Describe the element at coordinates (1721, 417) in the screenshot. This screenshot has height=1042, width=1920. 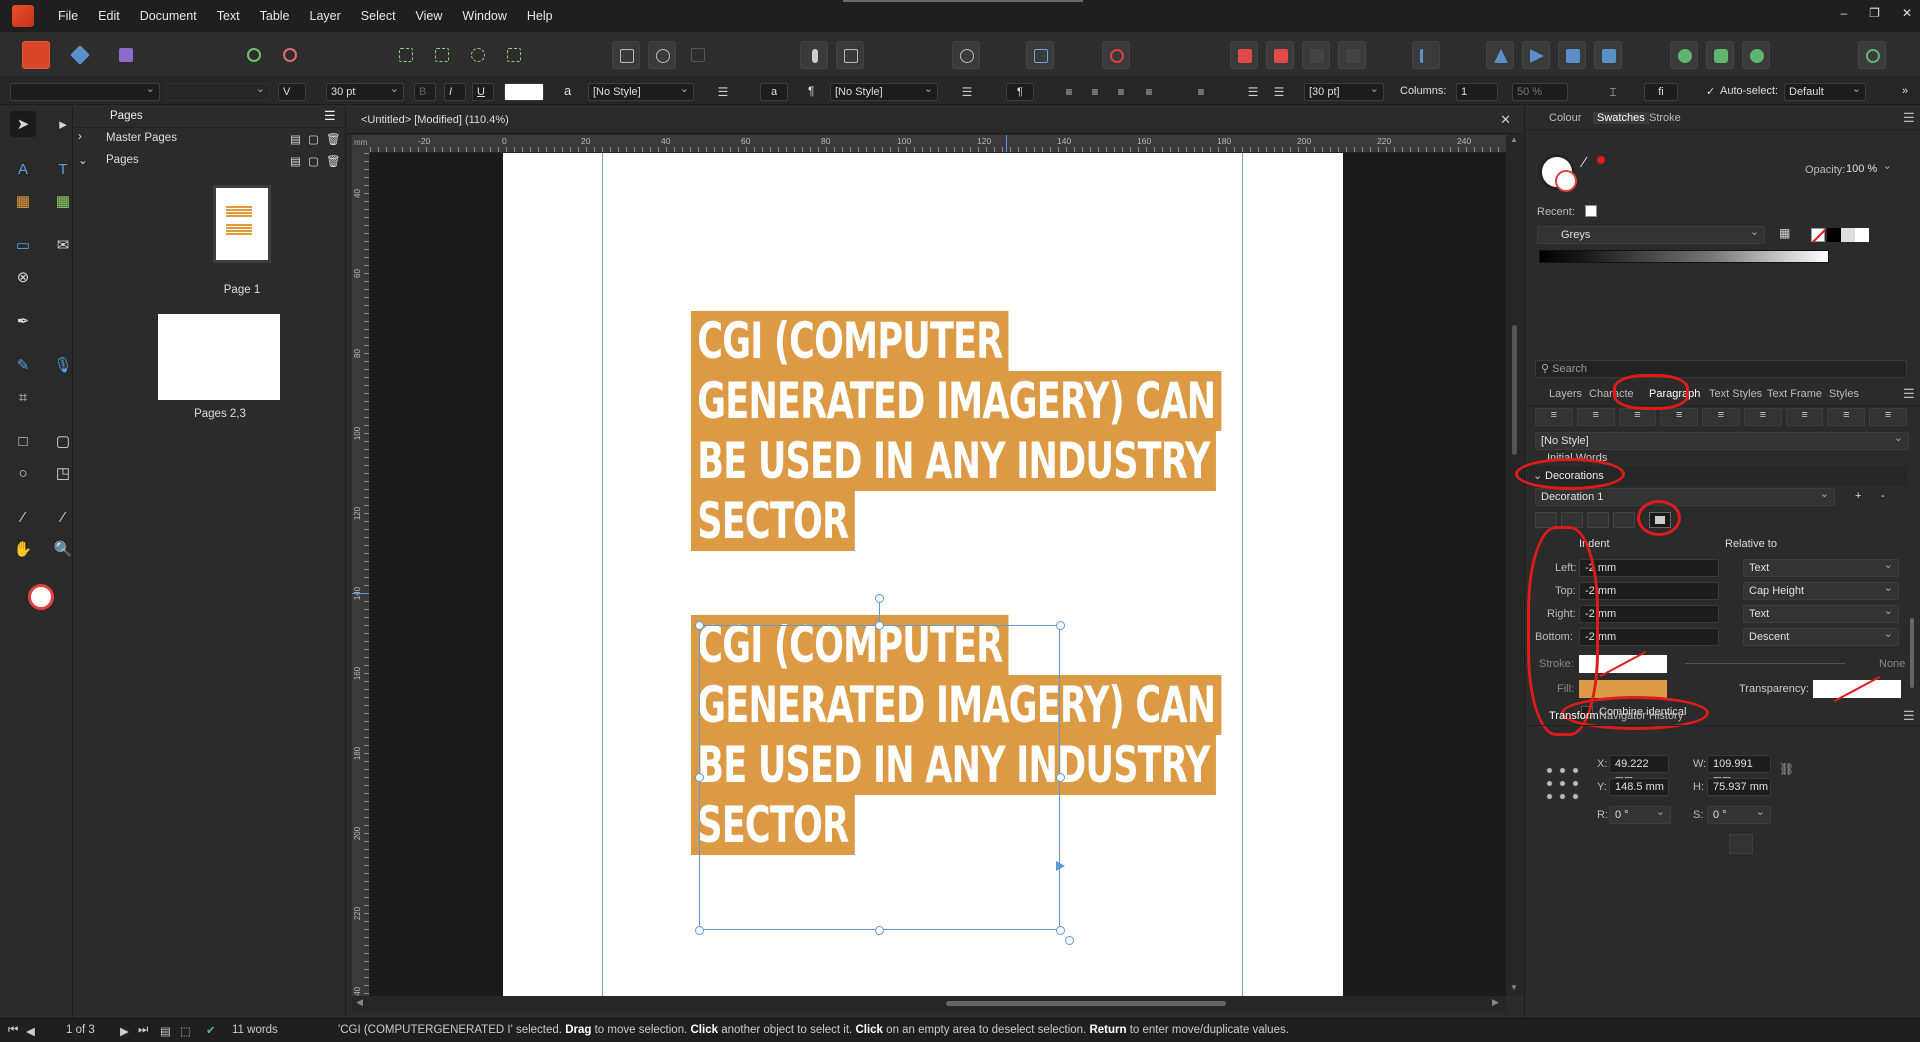
I see `justify-center-button: ≡` at that location.